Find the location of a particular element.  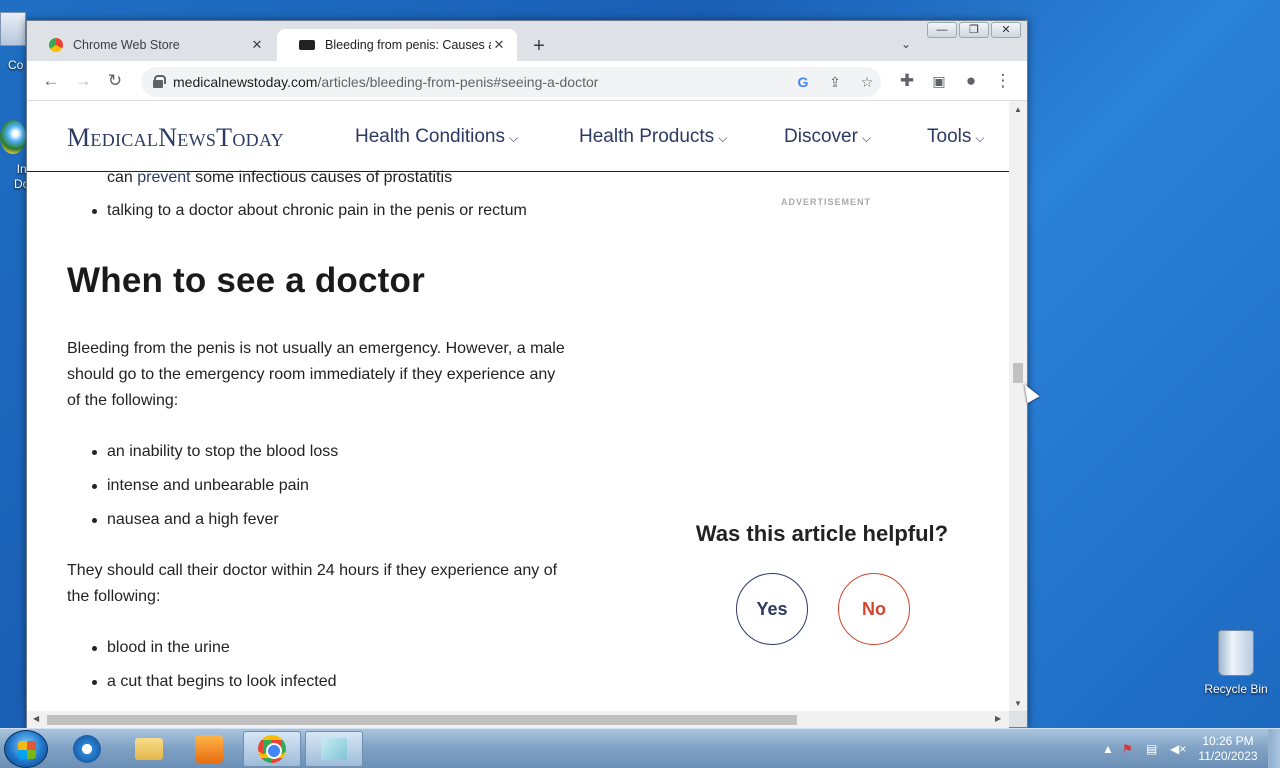

back-arrow-icon: ← is located at coordinates (51, 81).